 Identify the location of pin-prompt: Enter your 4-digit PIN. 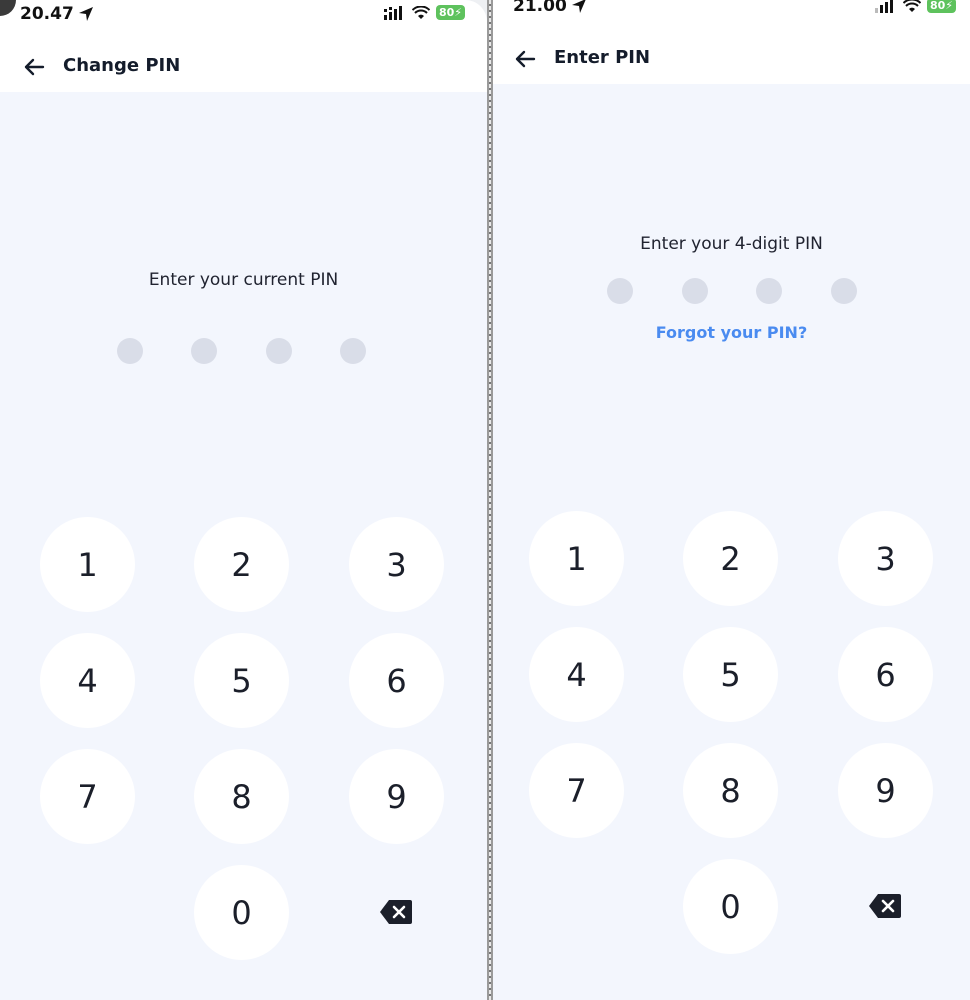
(731, 244).